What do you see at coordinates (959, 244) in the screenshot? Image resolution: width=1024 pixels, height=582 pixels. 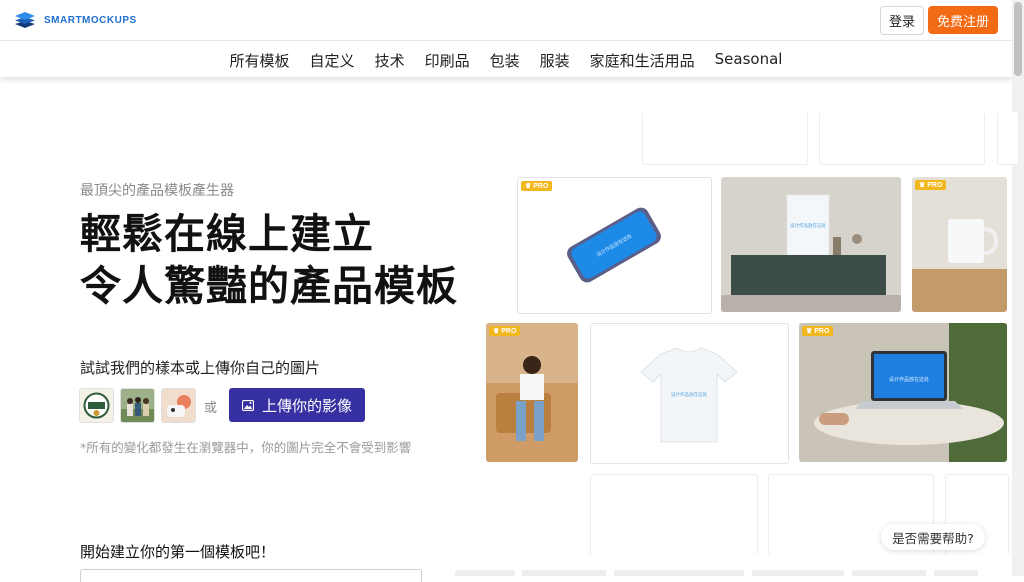 I see `mockup-card-mug: ♛ PRO` at bounding box center [959, 244].